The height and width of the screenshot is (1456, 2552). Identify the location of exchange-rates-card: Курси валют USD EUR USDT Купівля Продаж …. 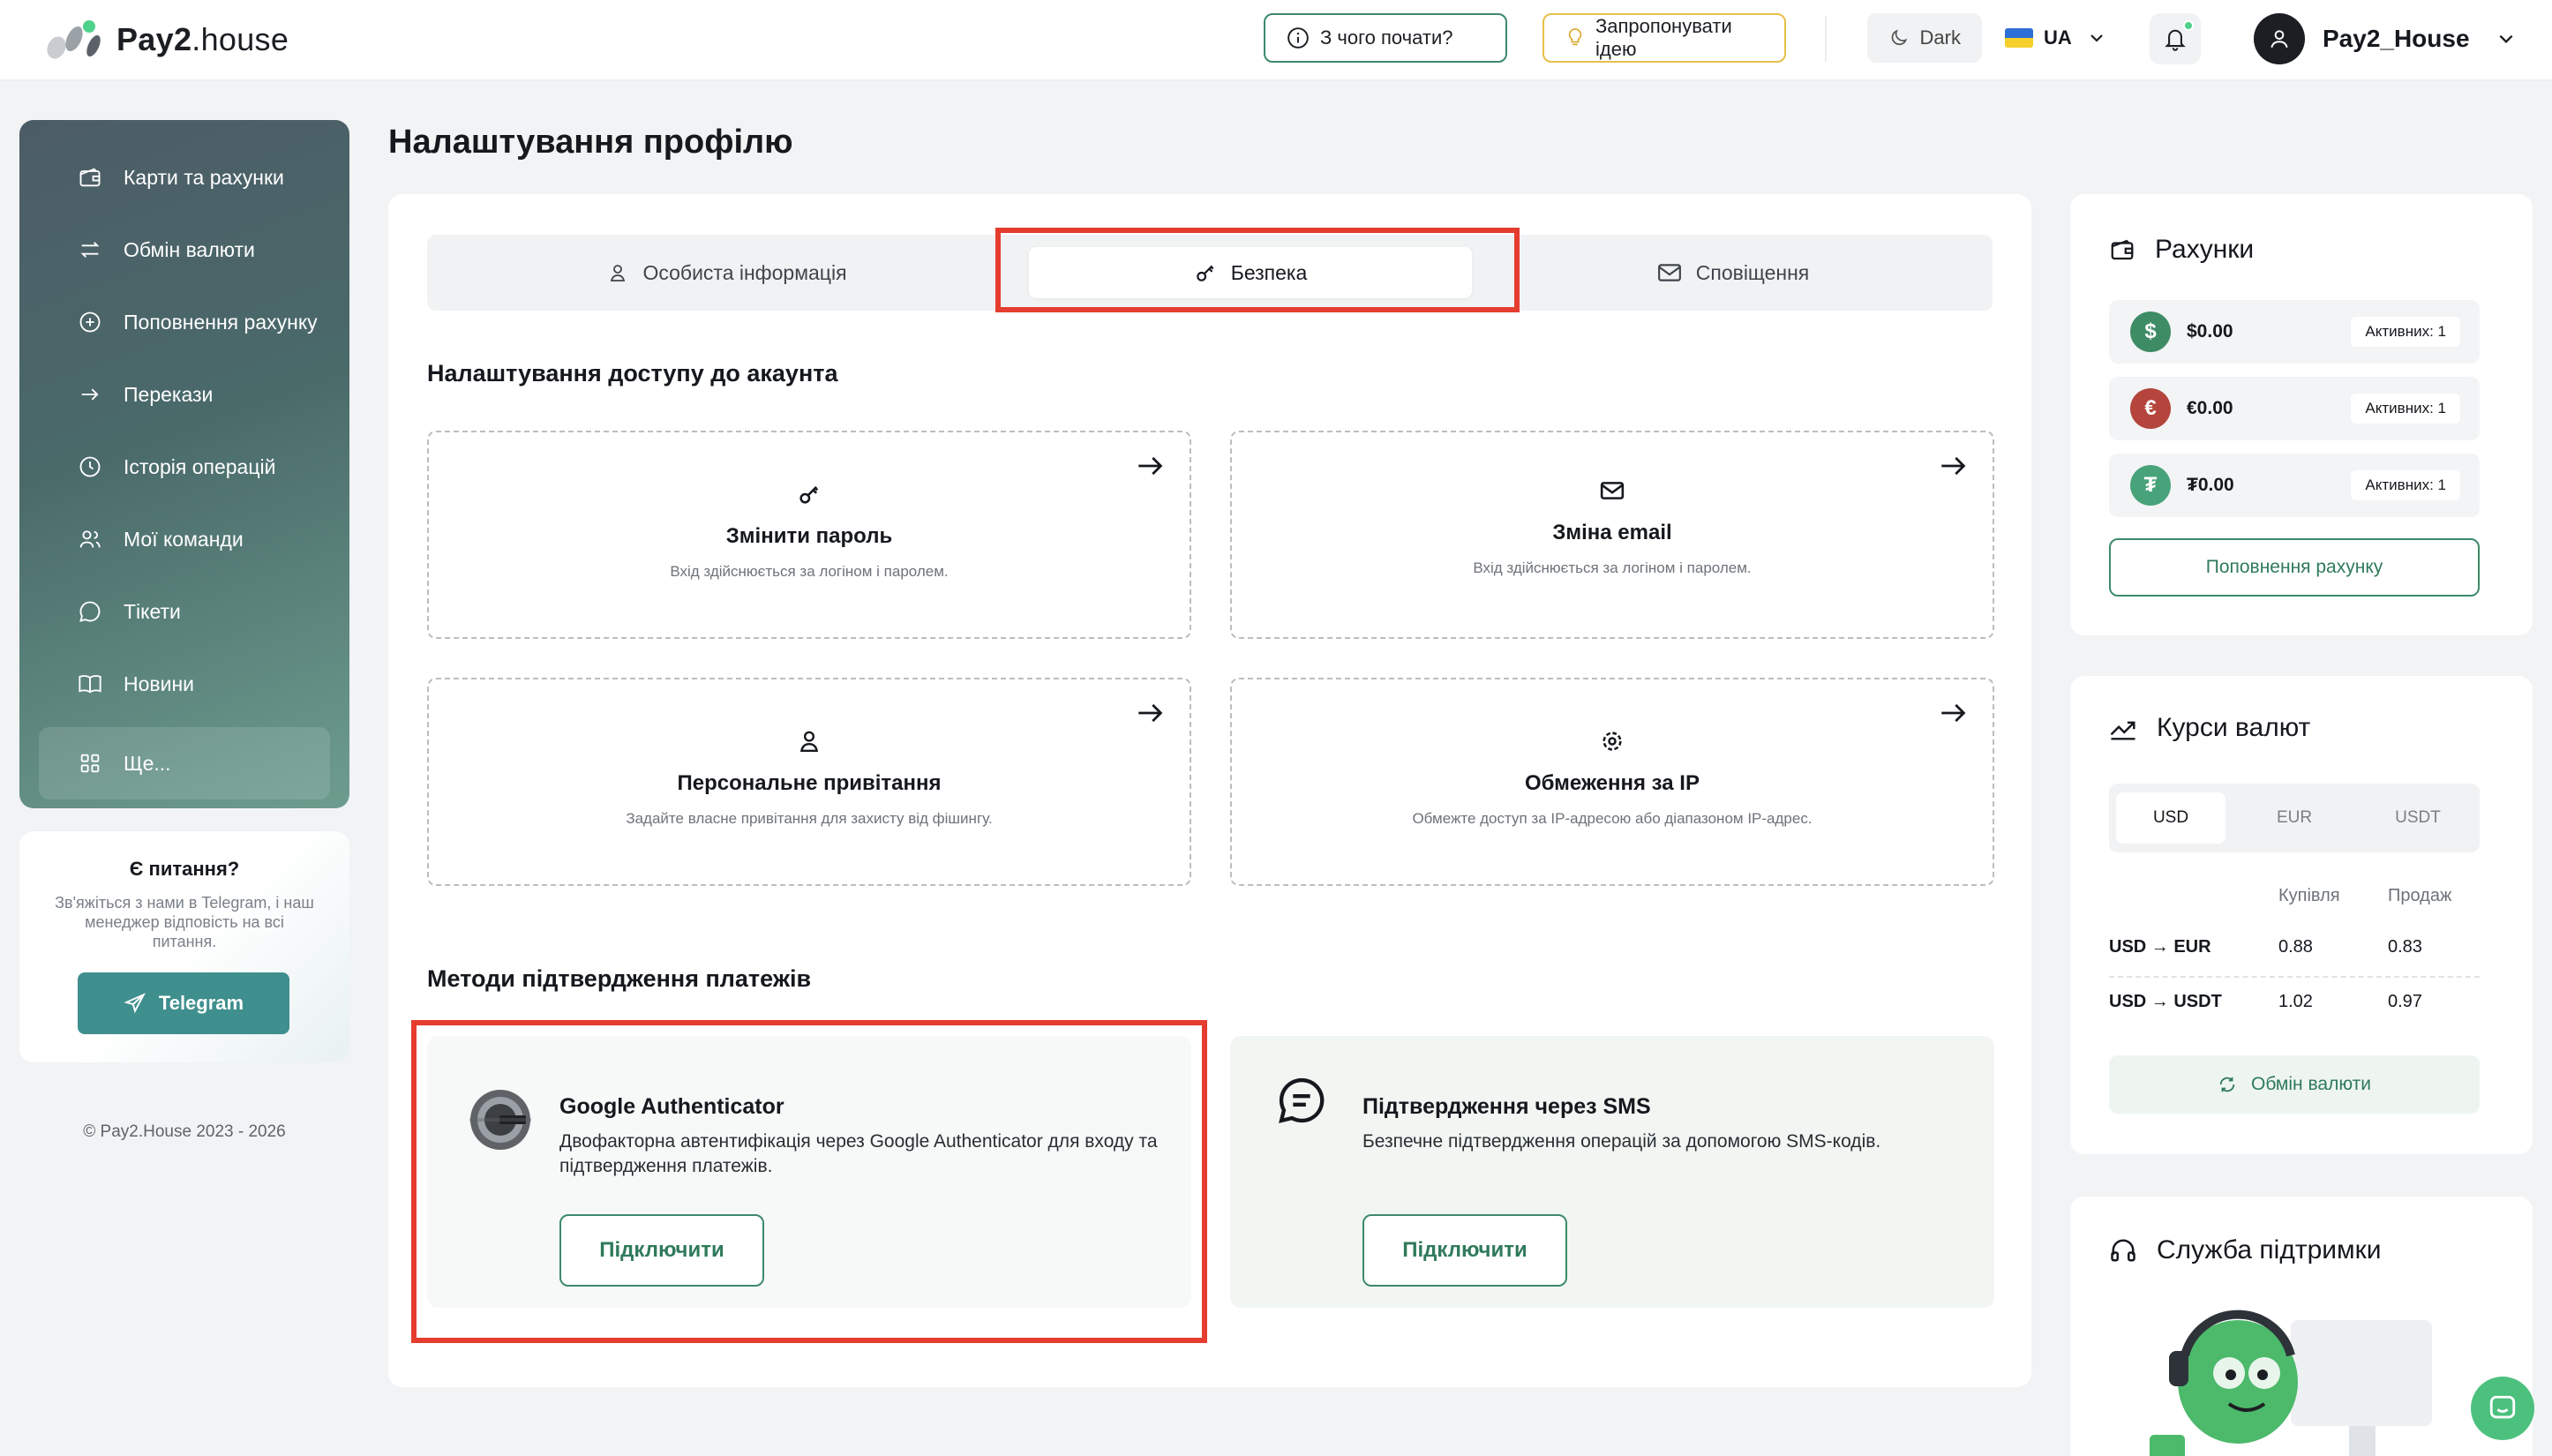
(2301, 915).